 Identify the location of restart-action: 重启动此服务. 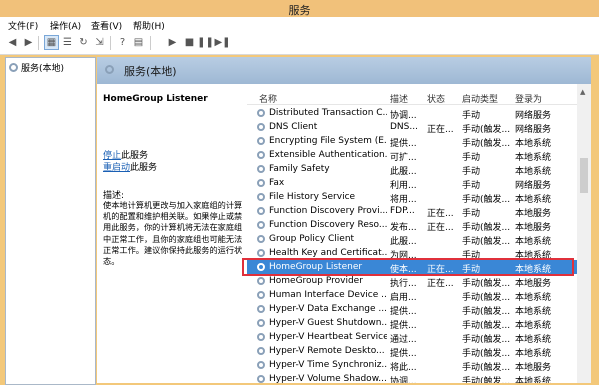
(130, 166).